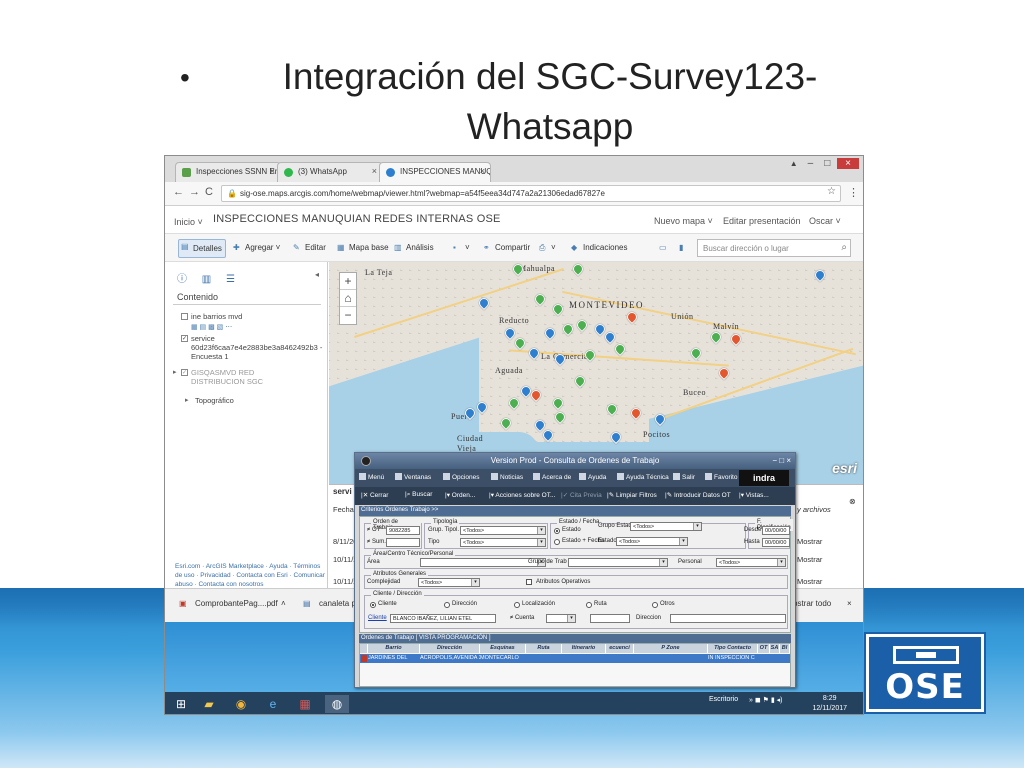  Describe the element at coordinates (776, 530) in the screenshot. I see `desde-input: 00/00/00` at that location.